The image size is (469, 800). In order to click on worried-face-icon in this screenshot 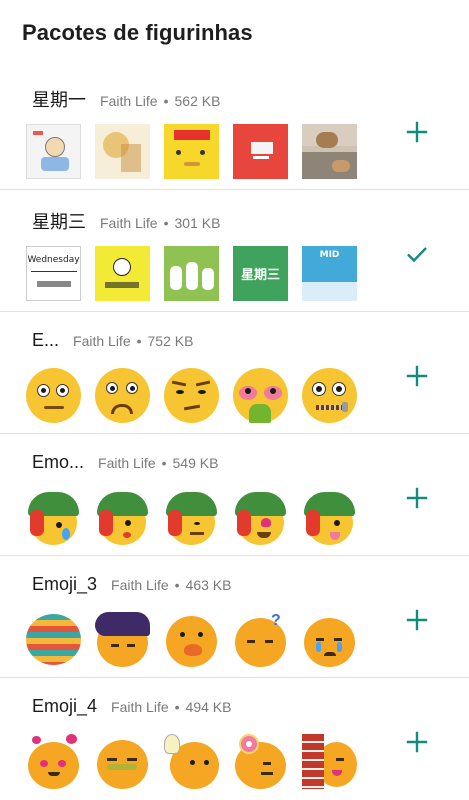, I will do `click(53, 395)`.